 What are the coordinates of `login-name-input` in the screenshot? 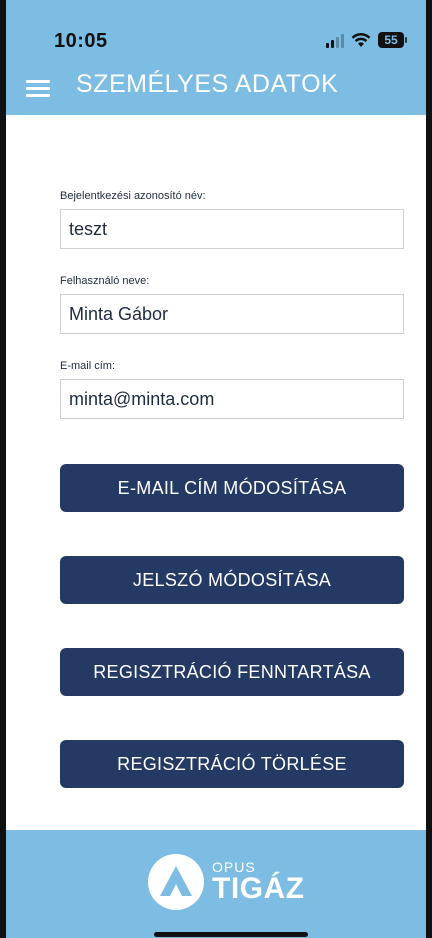 It's located at (232, 229).